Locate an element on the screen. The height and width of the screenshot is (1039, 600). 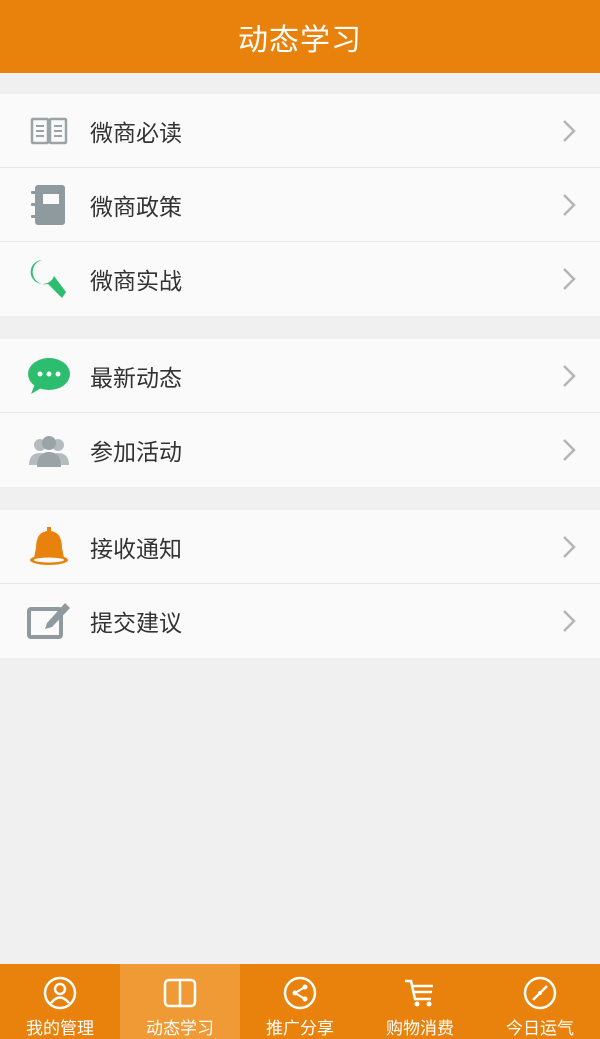
tab-today-luck: 今日运气 is located at coordinates (540, 1001).